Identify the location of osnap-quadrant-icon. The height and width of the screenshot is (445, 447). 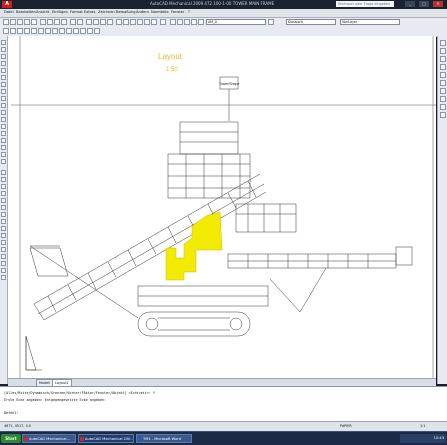
(443, 75).